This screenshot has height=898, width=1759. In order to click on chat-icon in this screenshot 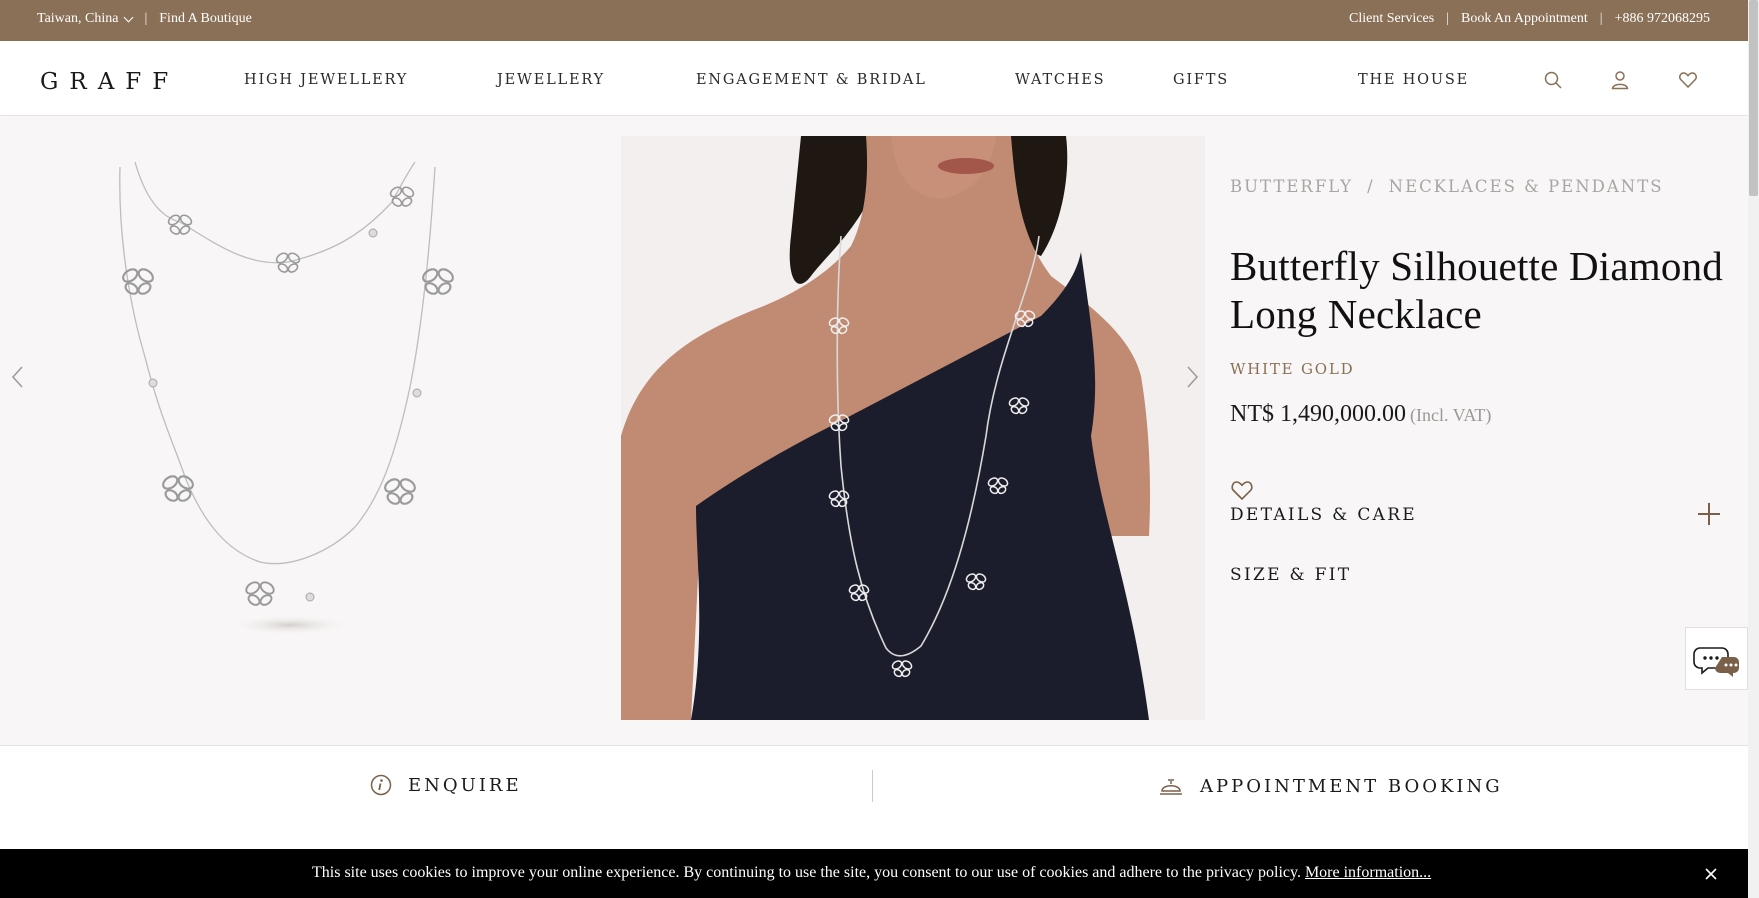, I will do `click(1716, 662)`.